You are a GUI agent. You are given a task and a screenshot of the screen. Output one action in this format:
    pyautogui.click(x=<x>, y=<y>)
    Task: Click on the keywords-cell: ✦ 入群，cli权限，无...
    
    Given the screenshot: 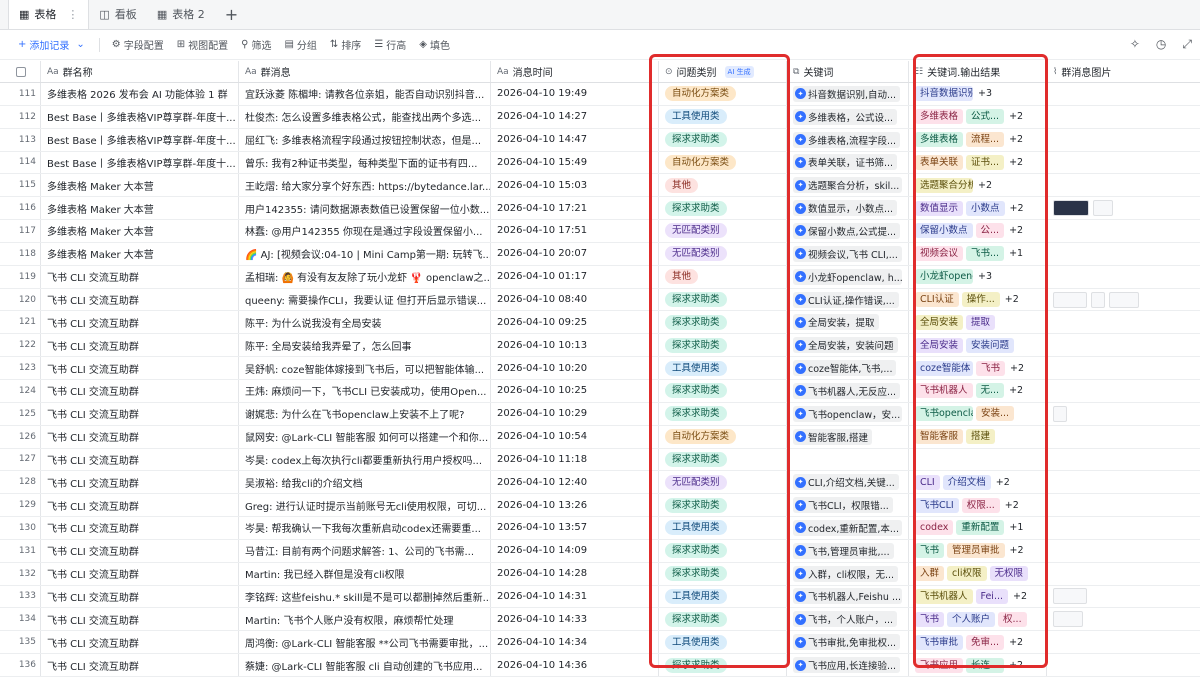 What is the action you would take?
    pyautogui.click(x=848, y=573)
    